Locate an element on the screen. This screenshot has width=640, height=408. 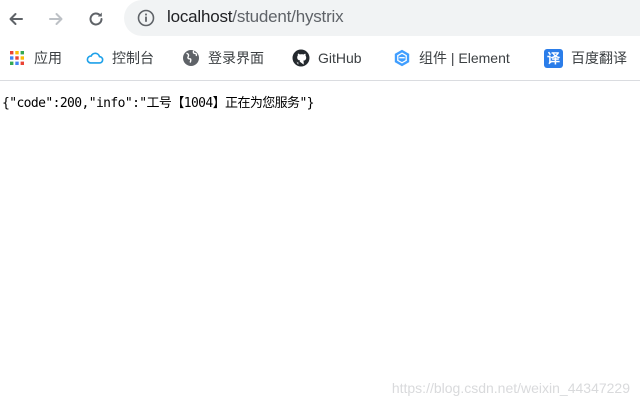
cloud-icon is located at coordinates (95, 58).